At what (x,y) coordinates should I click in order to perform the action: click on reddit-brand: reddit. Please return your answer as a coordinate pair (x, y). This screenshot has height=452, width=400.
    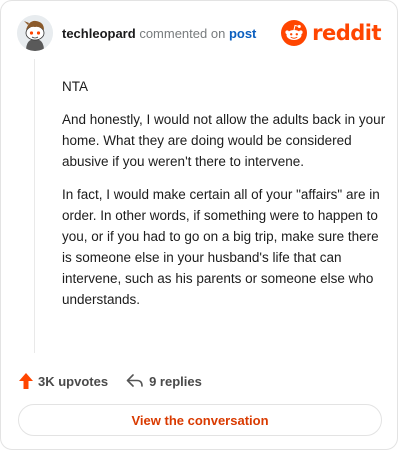
    Looking at the image, I should click on (331, 33).